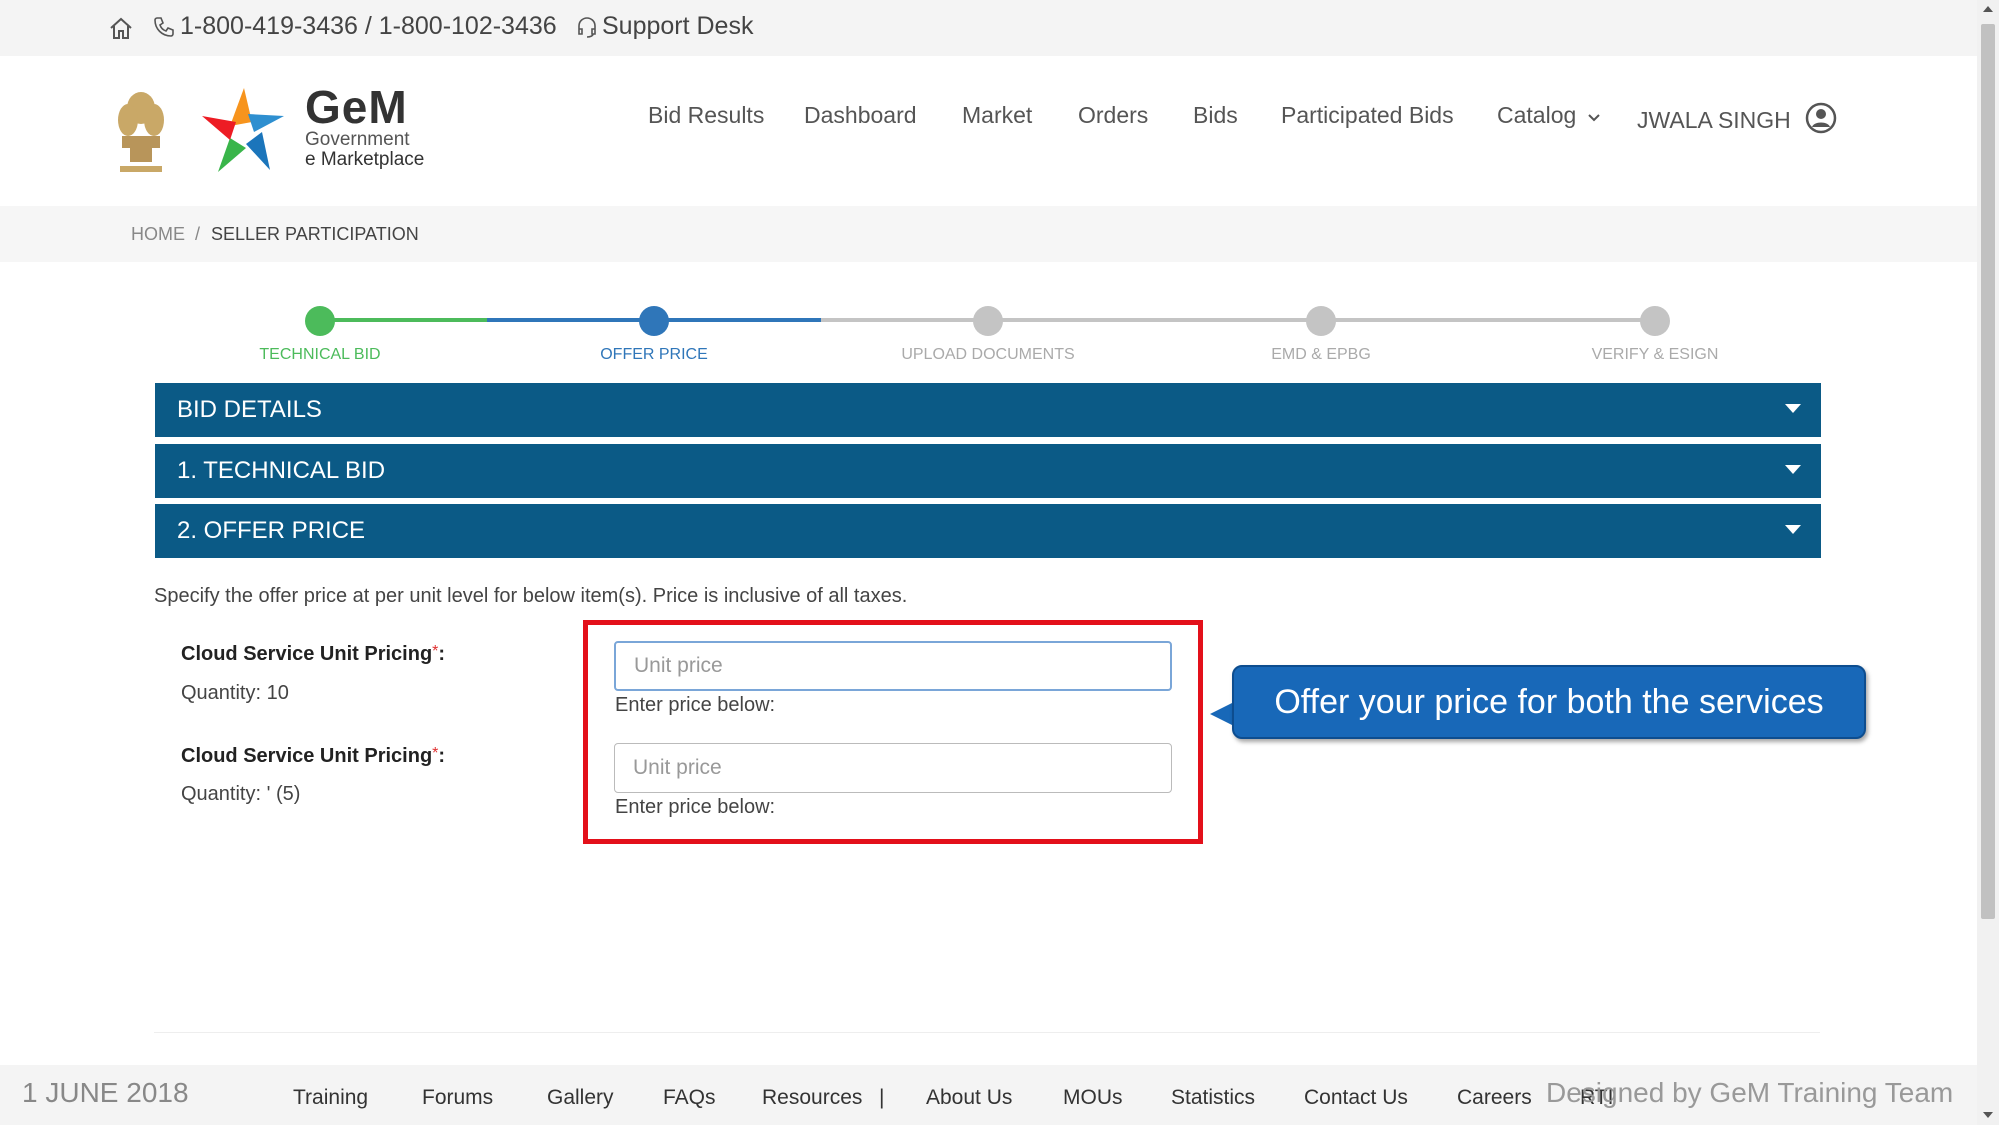 The height and width of the screenshot is (1125, 1999). I want to click on section-technical-bid: 1. TECHNICAL BID, so click(988, 471).